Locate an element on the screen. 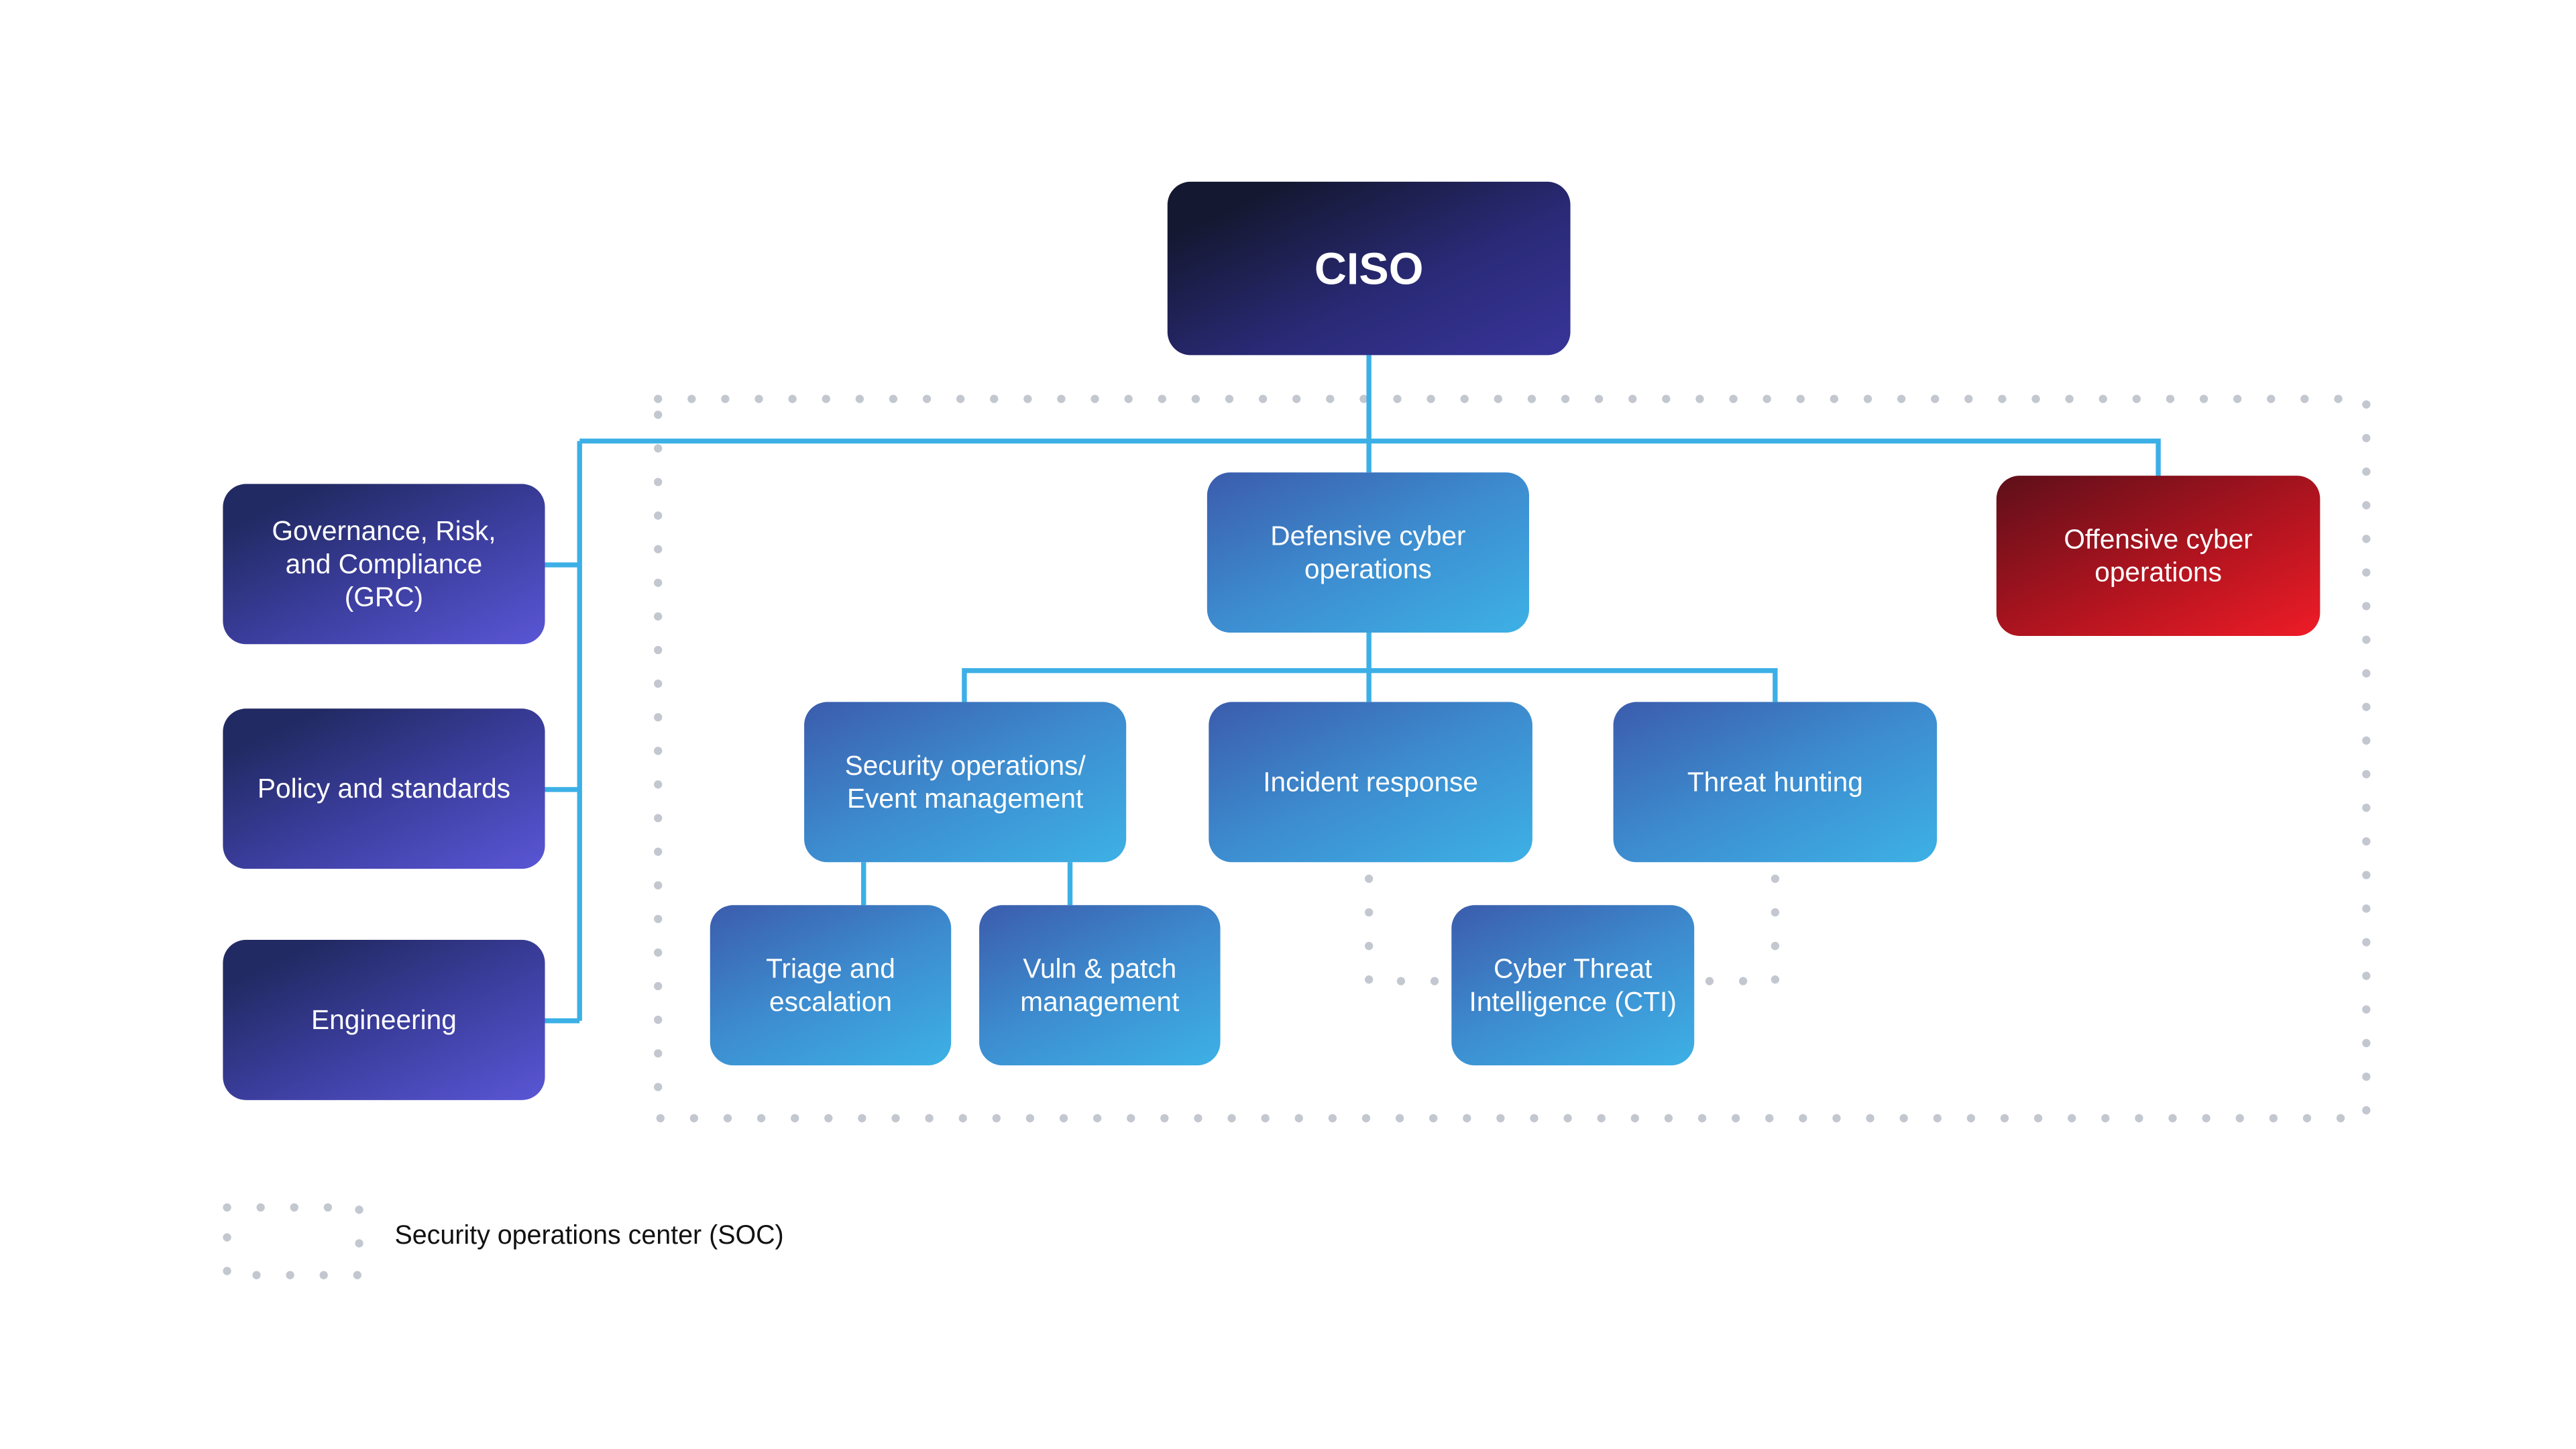 The height and width of the screenshot is (1449, 2576). node-label: Incident response is located at coordinates (1370, 782).